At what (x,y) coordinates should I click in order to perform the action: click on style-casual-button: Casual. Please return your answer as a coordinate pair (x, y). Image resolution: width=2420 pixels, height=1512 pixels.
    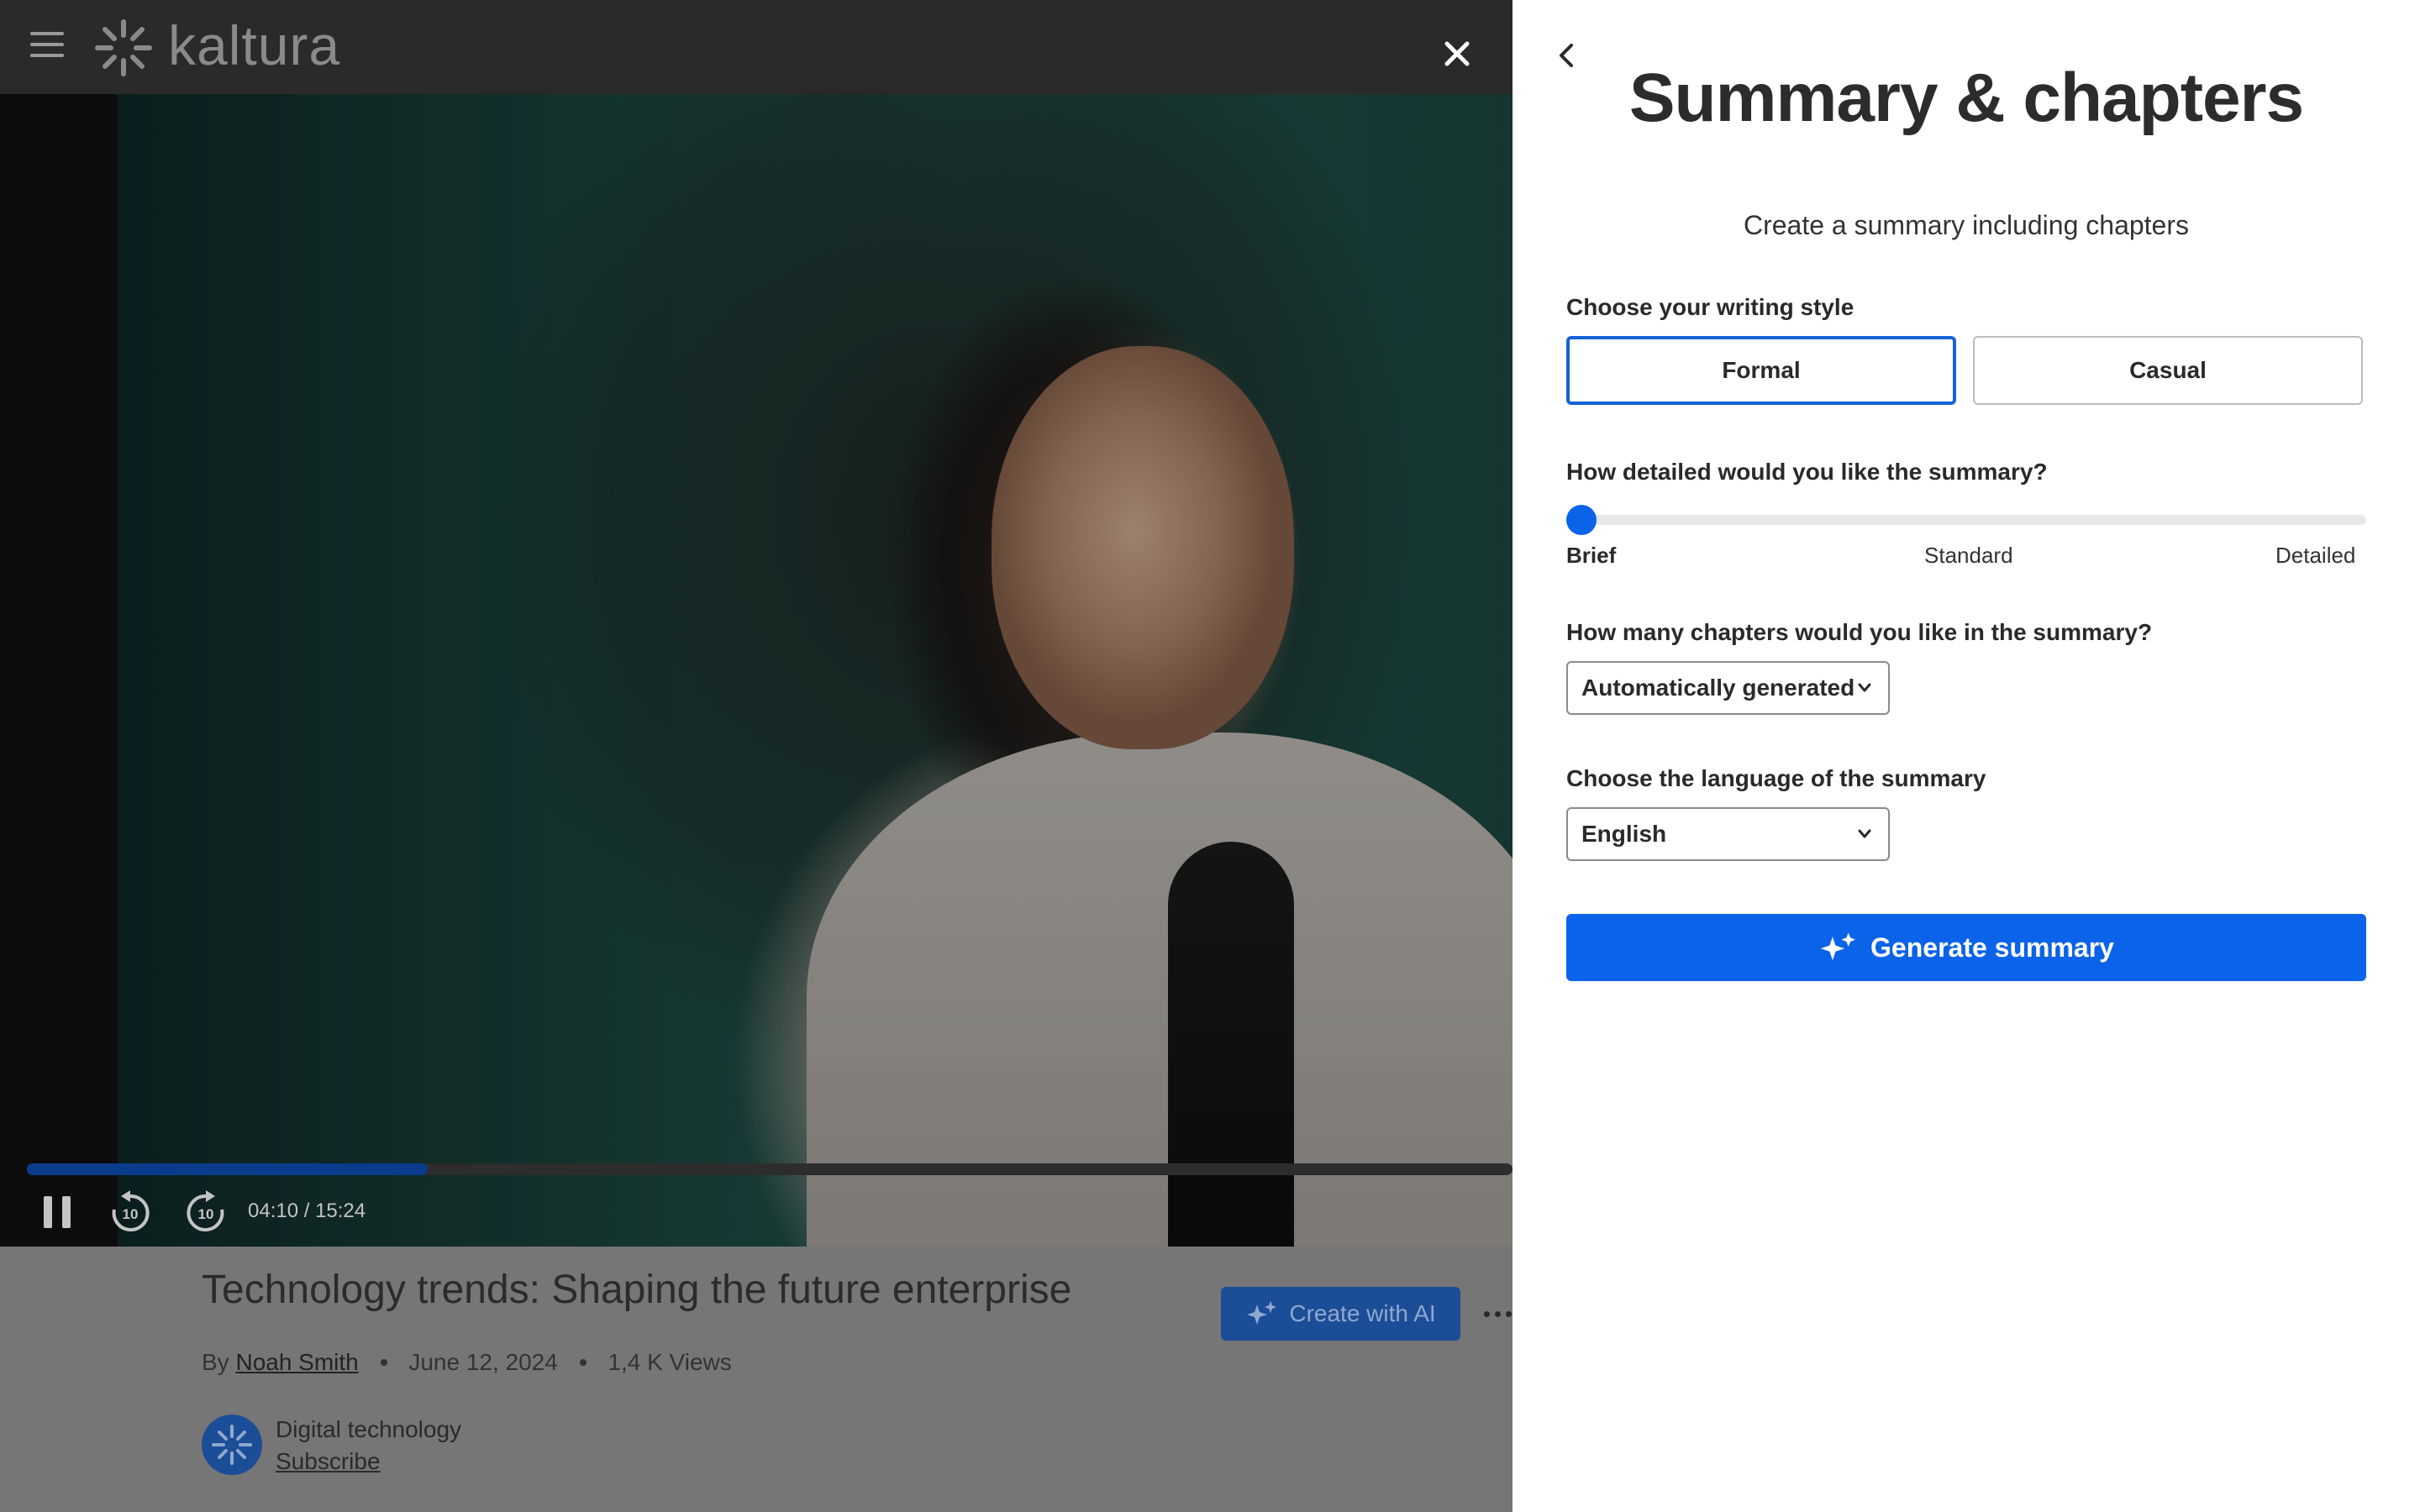
    Looking at the image, I should click on (2168, 370).